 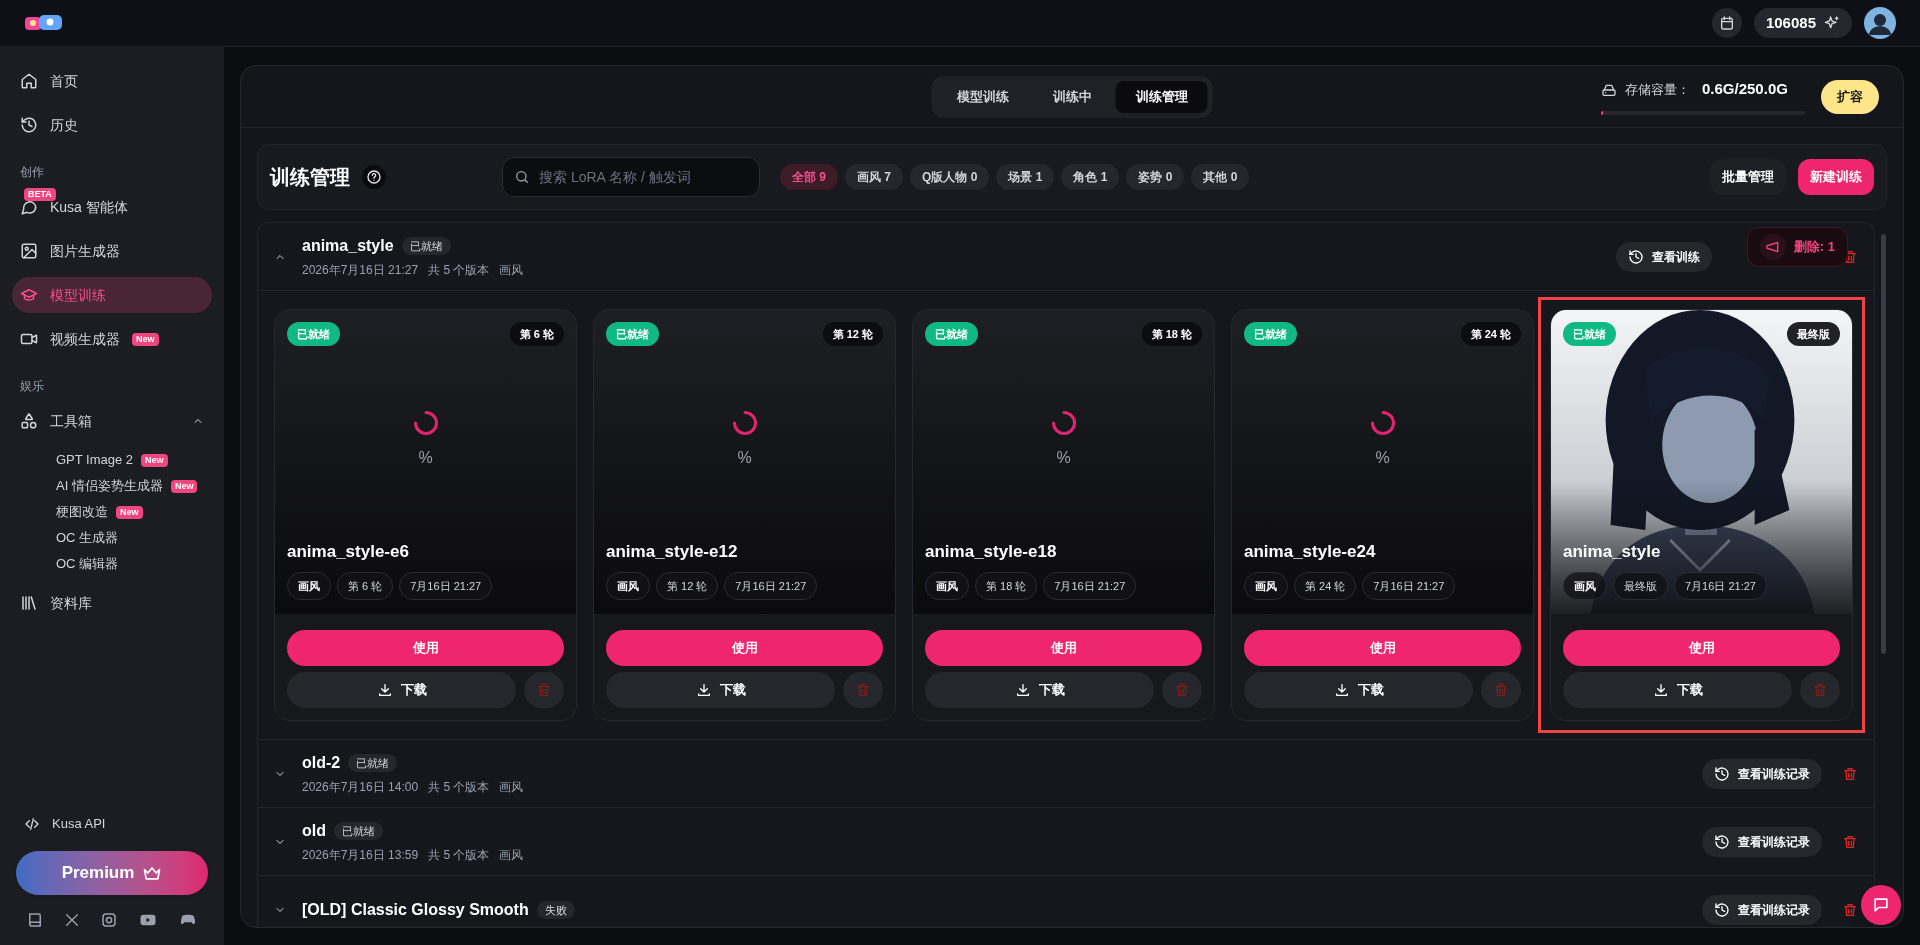 I want to click on training-record-button: 查看训练, so click(x=1664, y=256).